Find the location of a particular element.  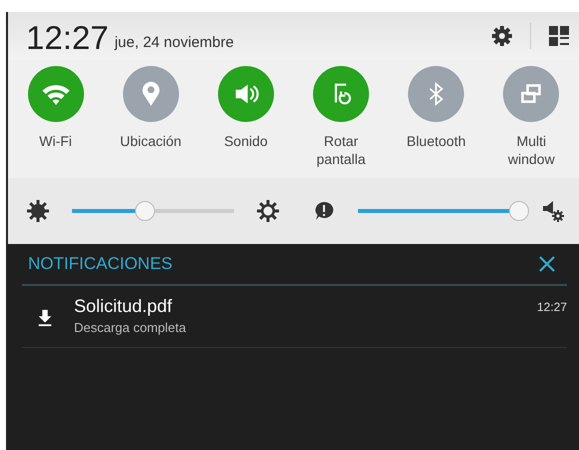

quick-toggle: Bluetooth is located at coordinates (436, 122).